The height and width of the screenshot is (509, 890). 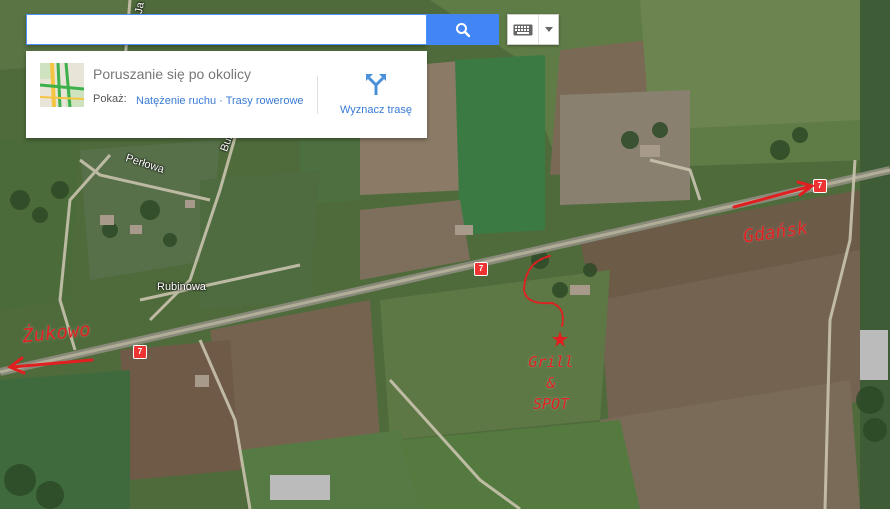 I want to click on keyboard-icon, so click(x=523, y=29).